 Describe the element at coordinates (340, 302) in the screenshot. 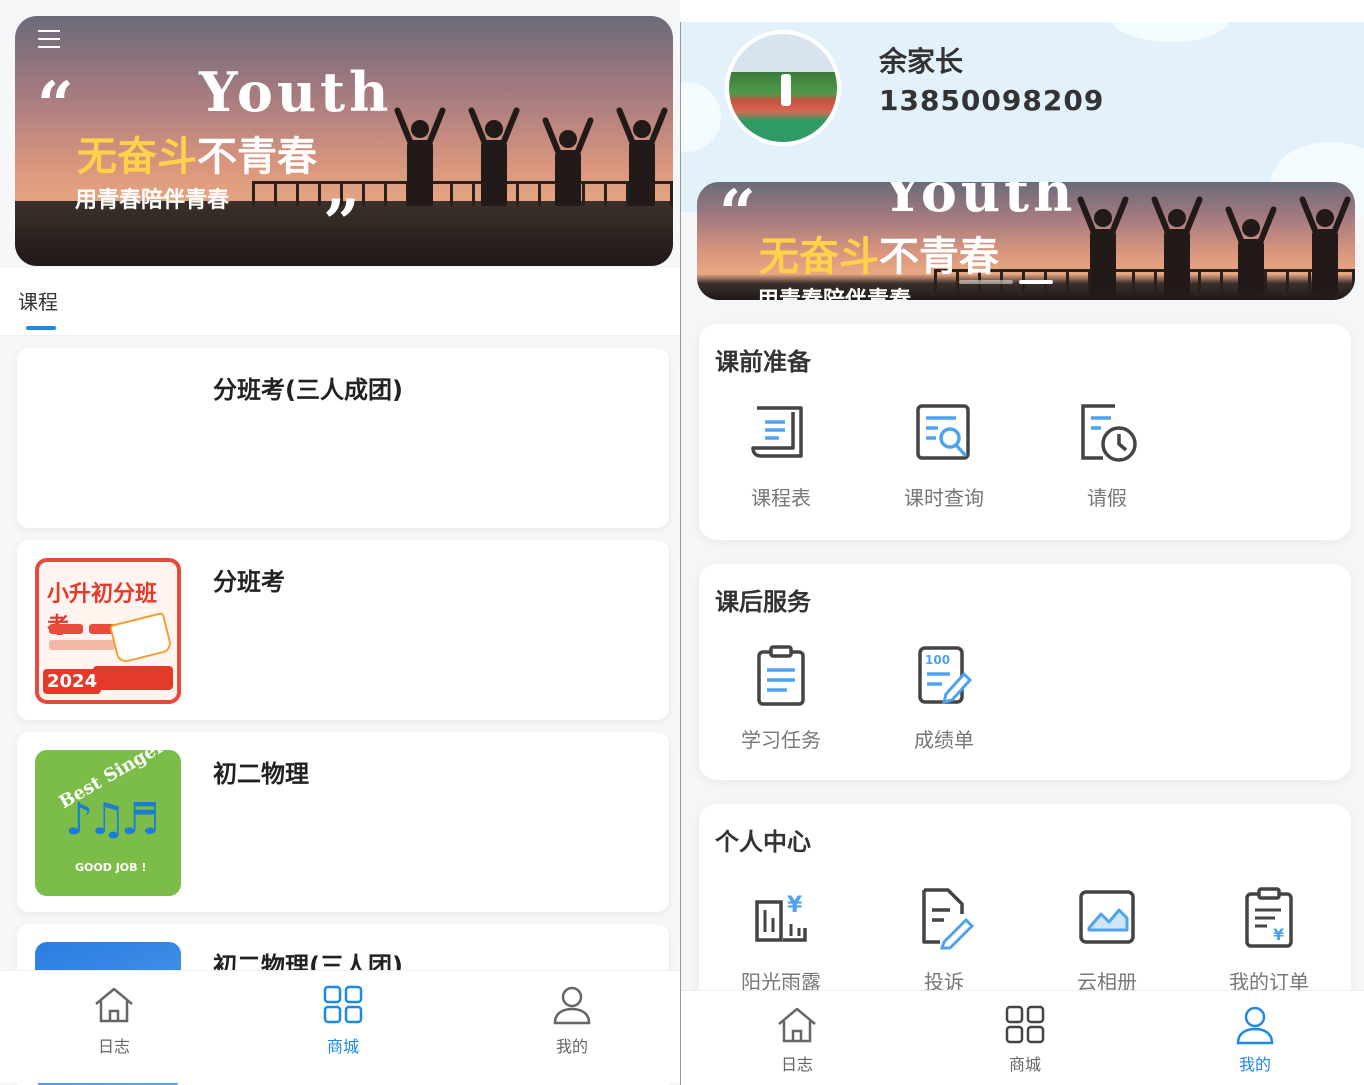

I see `tab-bar-top: 课程` at that location.